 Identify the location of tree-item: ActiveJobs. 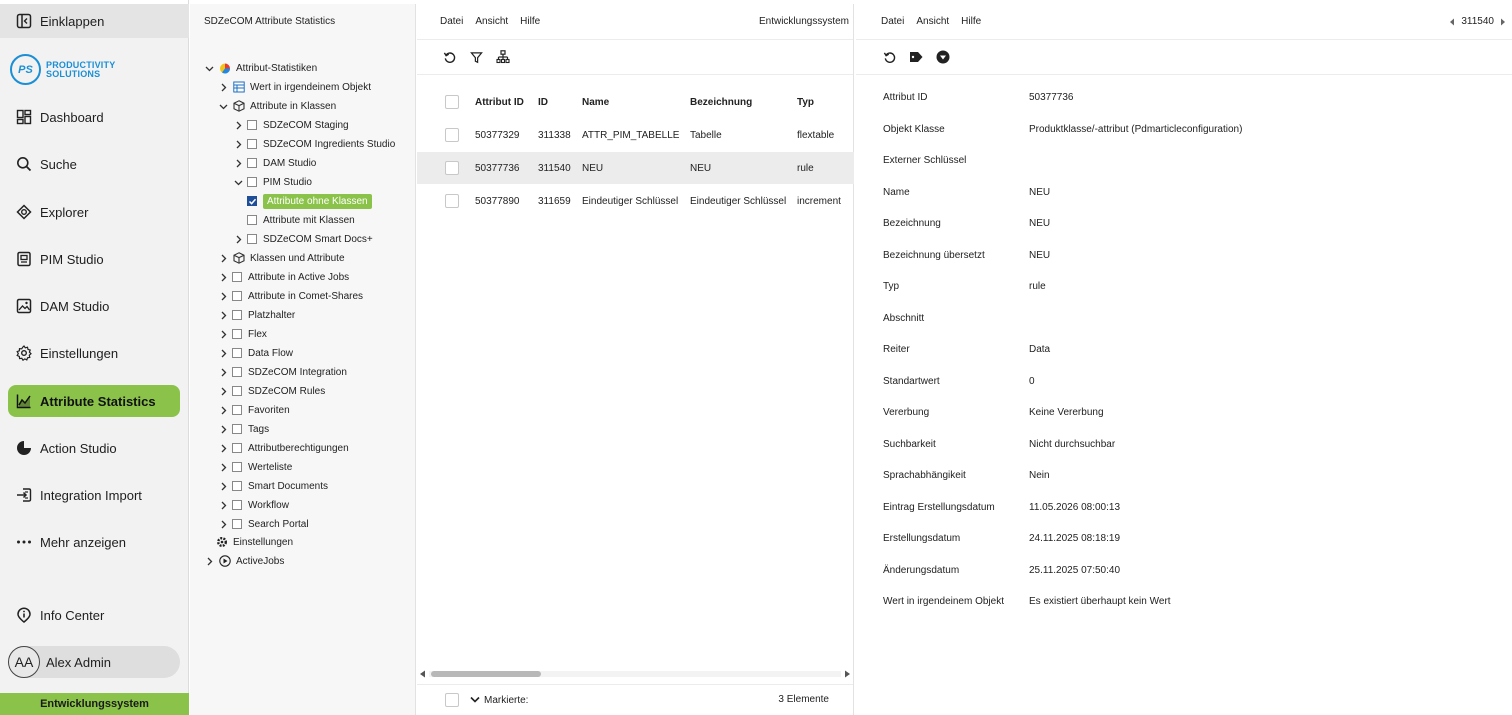
(243, 561).